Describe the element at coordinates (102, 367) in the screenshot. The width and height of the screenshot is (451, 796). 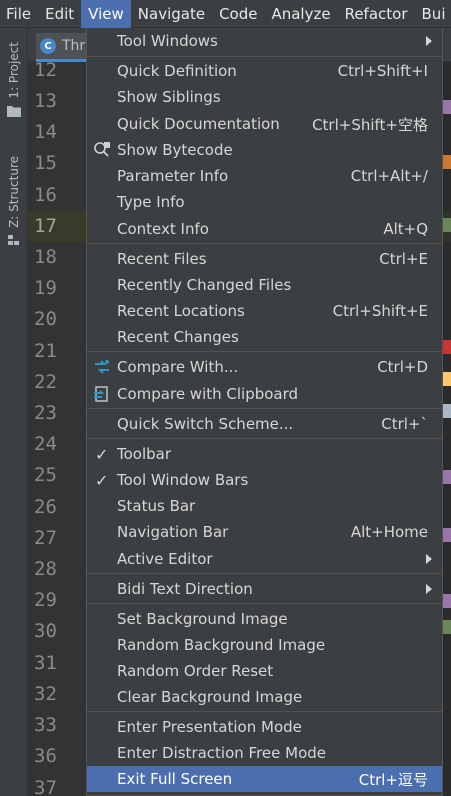
I see `compare-icon` at that location.